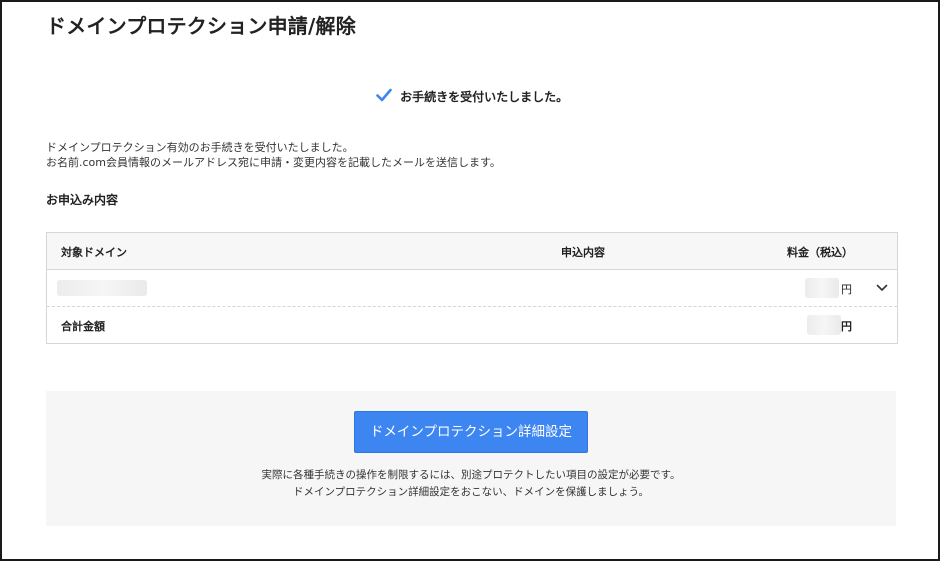 This screenshot has height=561, width=940. What do you see at coordinates (824, 325) in the screenshot?
I see `redacted-total-amount` at bounding box center [824, 325].